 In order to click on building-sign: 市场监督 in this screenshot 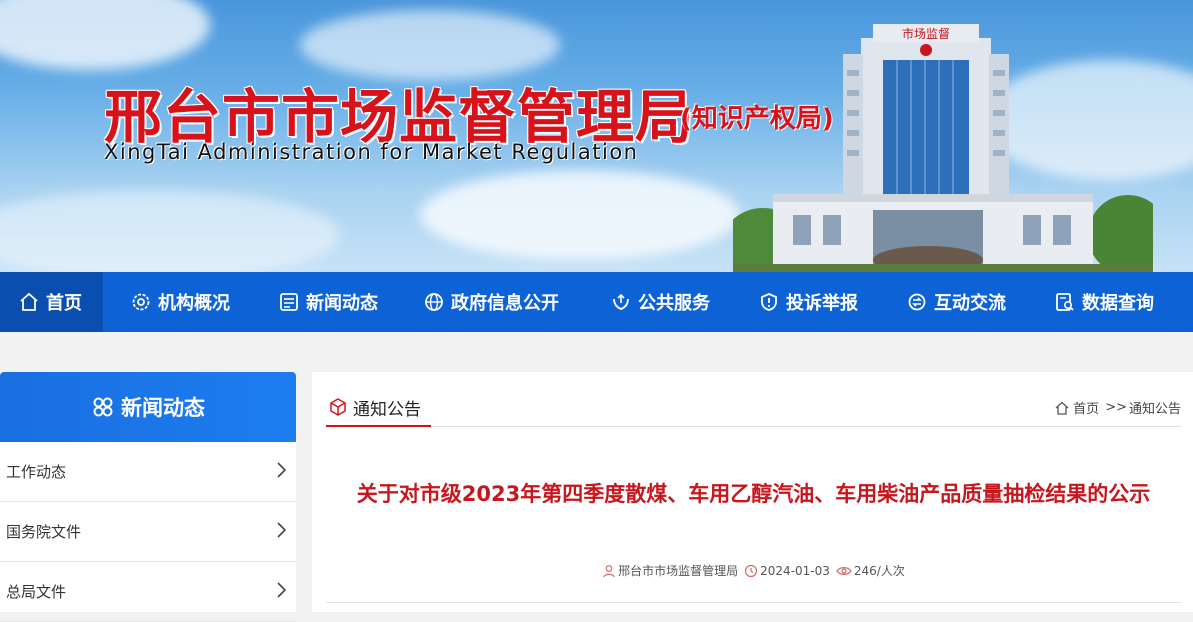, I will do `click(926, 33)`.